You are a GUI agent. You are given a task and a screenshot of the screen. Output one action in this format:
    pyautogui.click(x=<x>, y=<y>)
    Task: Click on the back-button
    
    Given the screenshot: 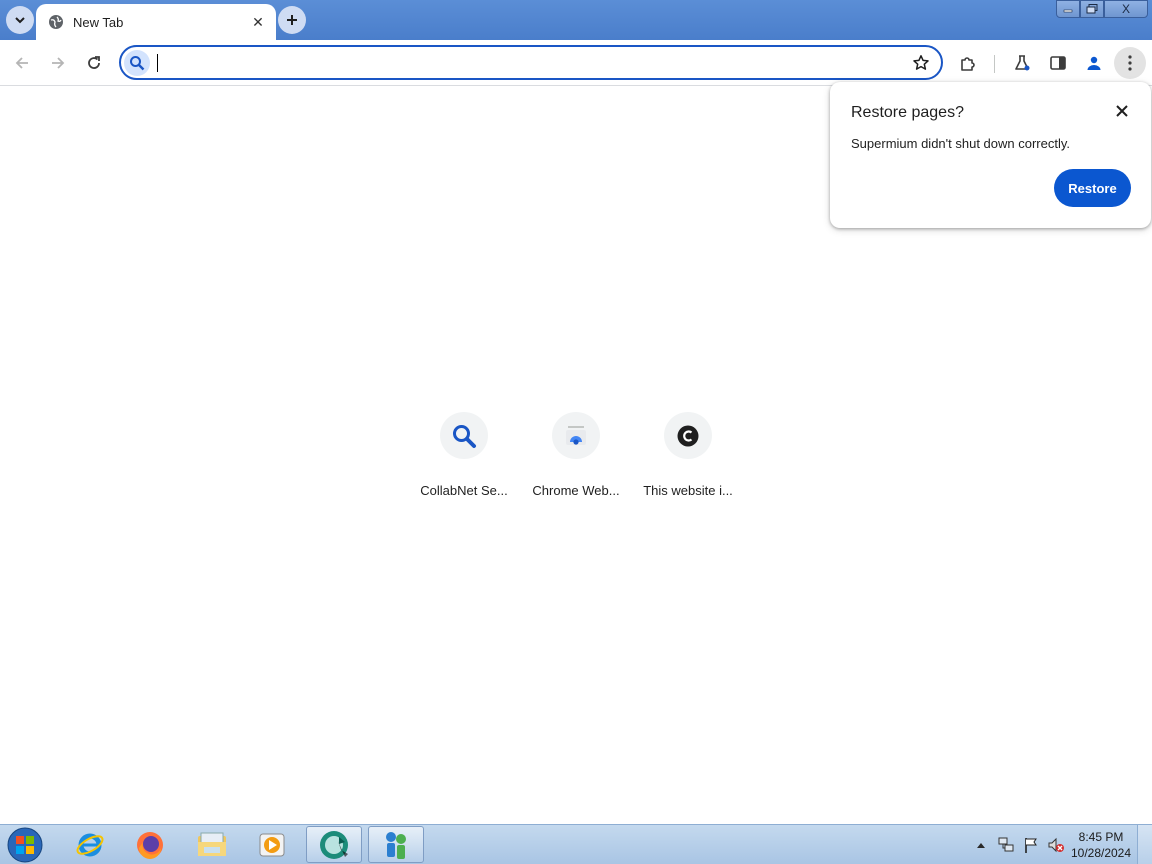 What is the action you would take?
    pyautogui.click(x=22, y=63)
    